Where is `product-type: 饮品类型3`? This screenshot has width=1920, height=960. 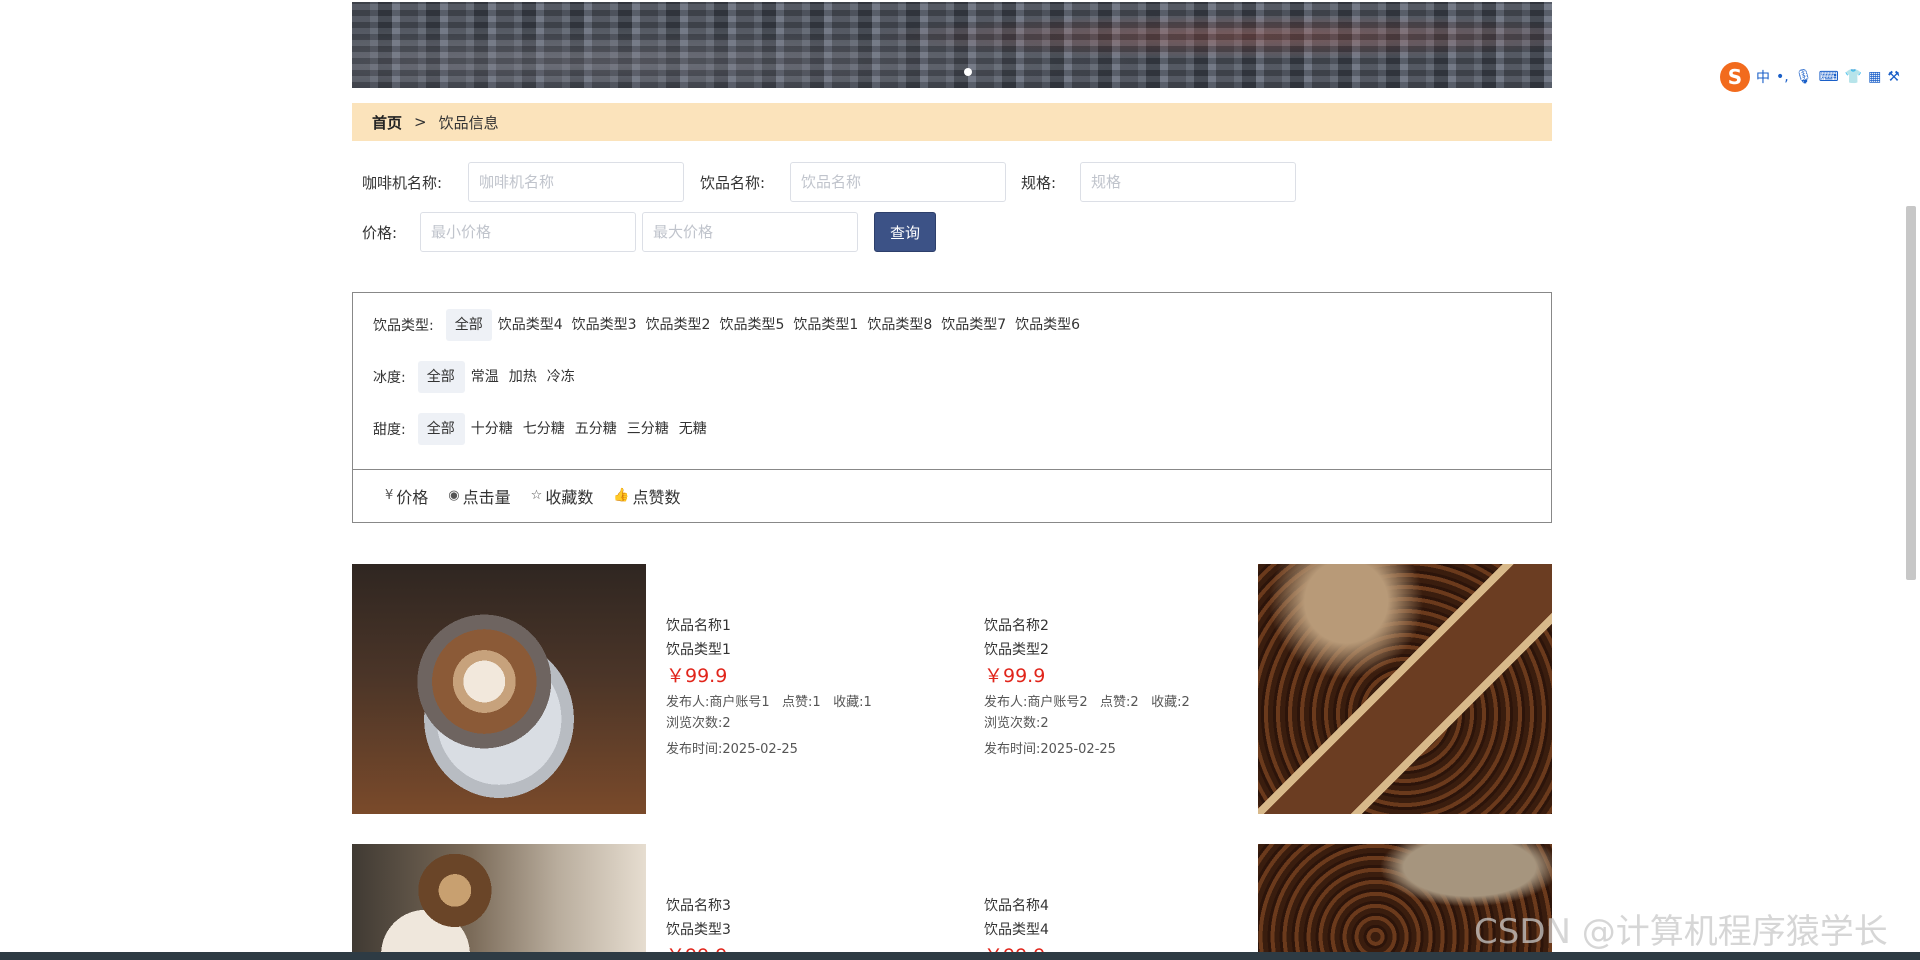
product-type: 饮品类型3 is located at coordinates (698, 930).